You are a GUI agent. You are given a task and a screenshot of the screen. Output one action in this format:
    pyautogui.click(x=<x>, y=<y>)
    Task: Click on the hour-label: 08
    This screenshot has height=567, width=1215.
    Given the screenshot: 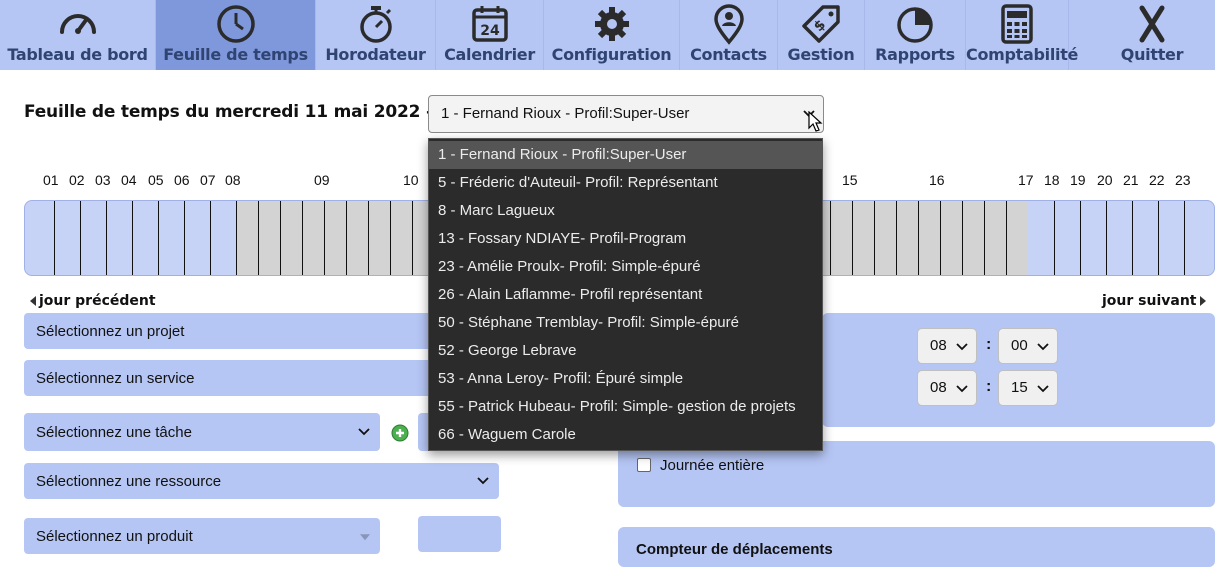 What is the action you would take?
    pyautogui.click(x=233, y=180)
    